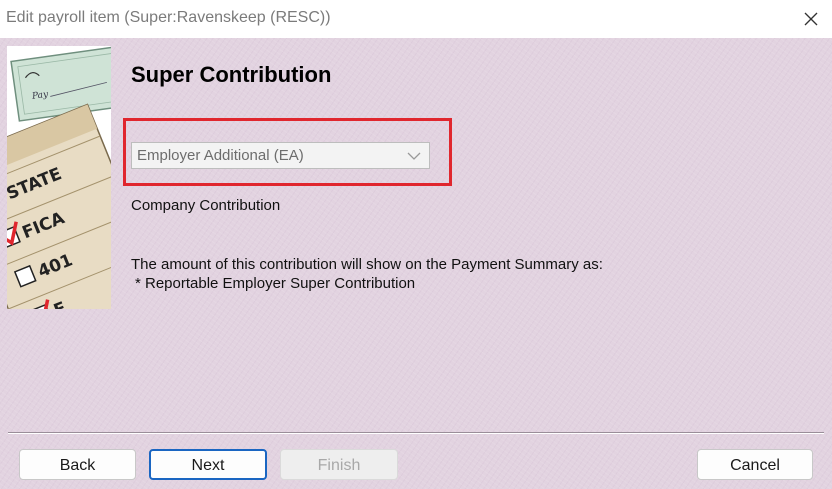 This screenshot has width=832, height=489. What do you see at coordinates (339, 464) in the screenshot?
I see `finish-button: Finish` at bounding box center [339, 464].